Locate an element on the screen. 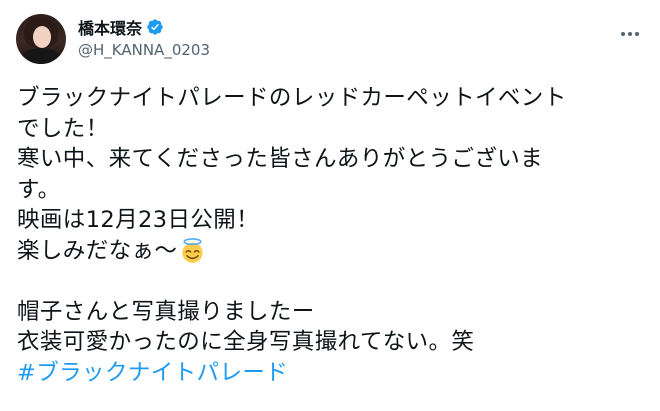 This screenshot has height=411, width=660. more-options-icon is located at coordinates (630, 34).